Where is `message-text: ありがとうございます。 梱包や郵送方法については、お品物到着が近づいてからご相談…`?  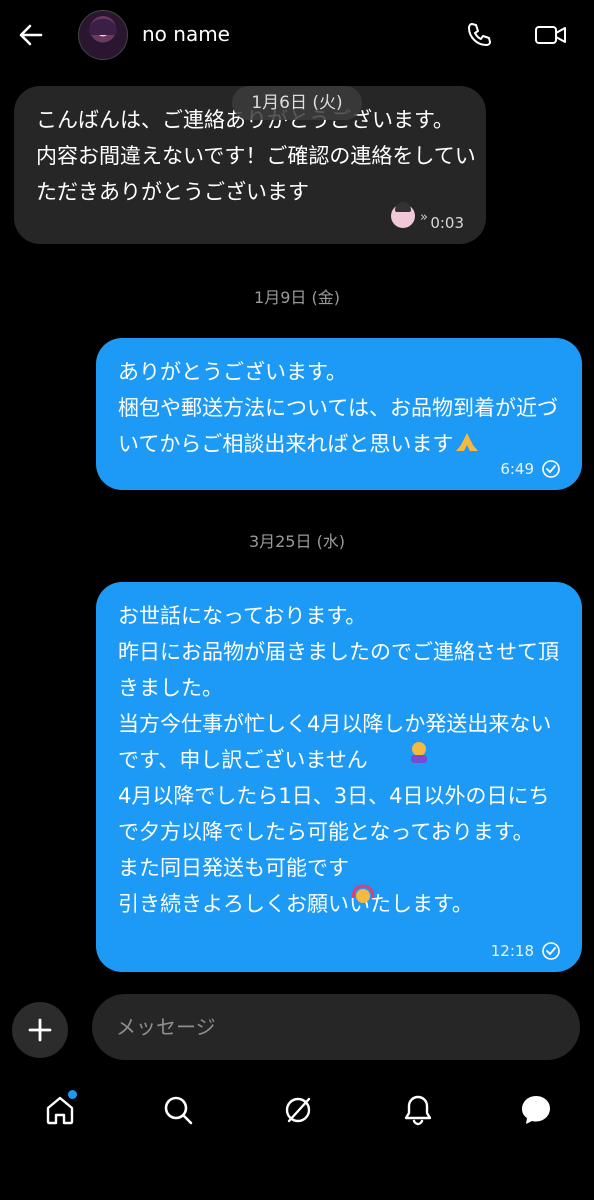
message-text: ありがとうございます。 梱包や郵送方法については、お品物到着が近づいてからご相談… is located at coordinates (338, 408).